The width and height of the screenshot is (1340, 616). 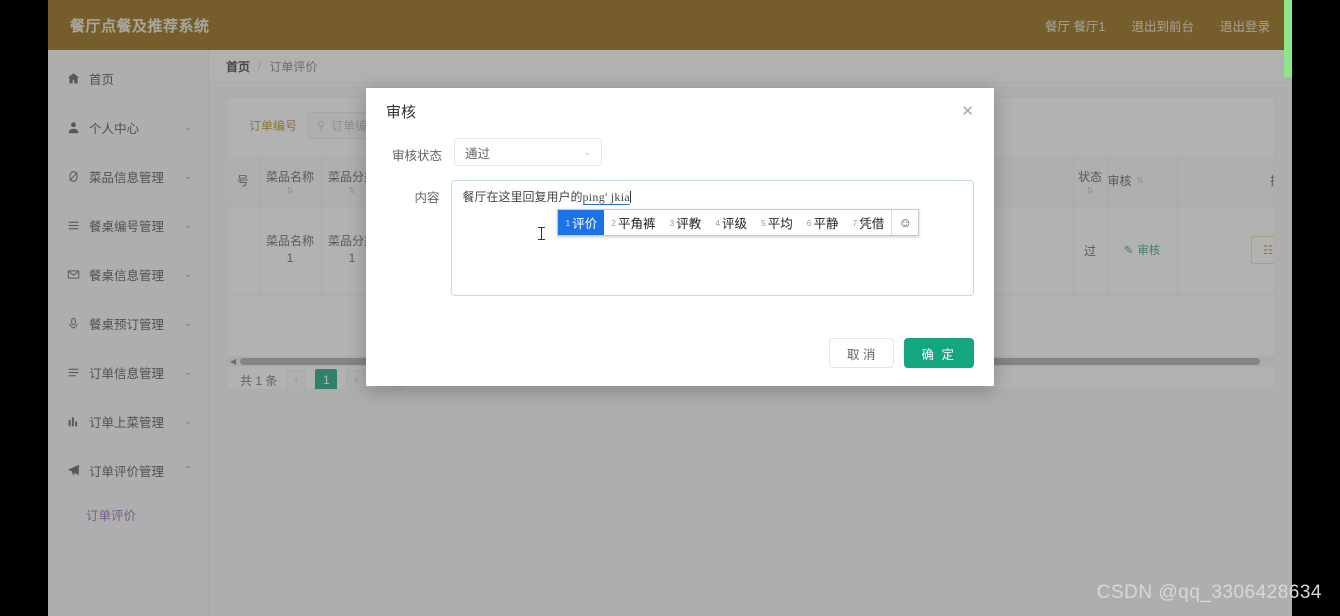 What do you see at coordinates (585, 224) in the screenshot?
I see `ime-candidate-text: 评价` at bounding box center [585, 224].